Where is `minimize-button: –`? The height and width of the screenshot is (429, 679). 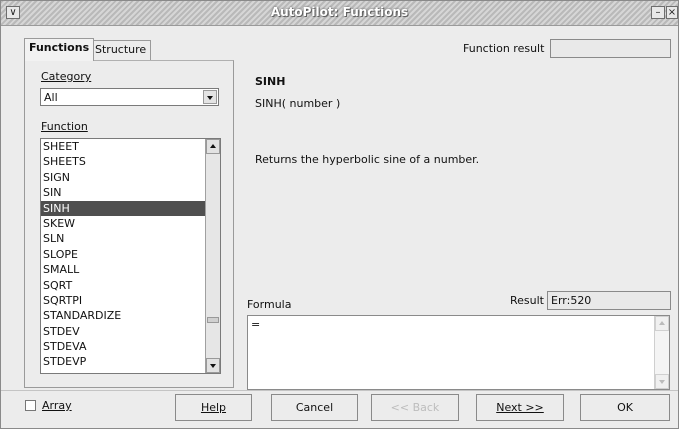 minimize-button: – is located at coordinates (658, 12).